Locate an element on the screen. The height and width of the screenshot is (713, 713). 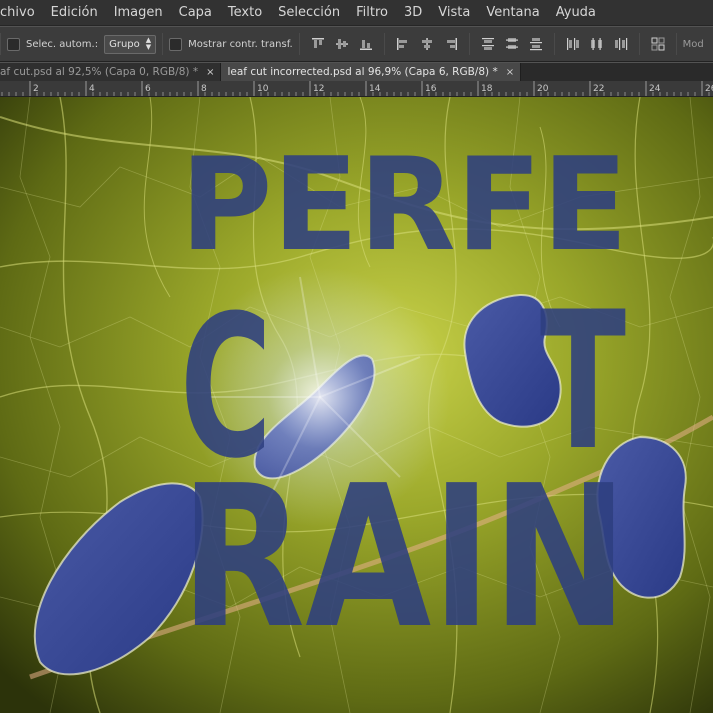
align-vertical-center-icon is located at coordinates (342, 44).